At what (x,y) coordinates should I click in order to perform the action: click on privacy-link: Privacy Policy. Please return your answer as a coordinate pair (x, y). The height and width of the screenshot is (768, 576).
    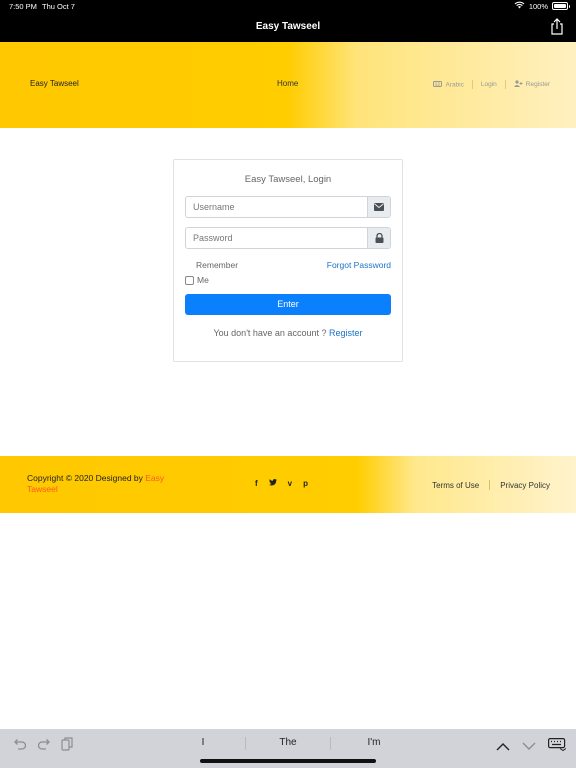
    Looking at the image, I should click on (525, 485).